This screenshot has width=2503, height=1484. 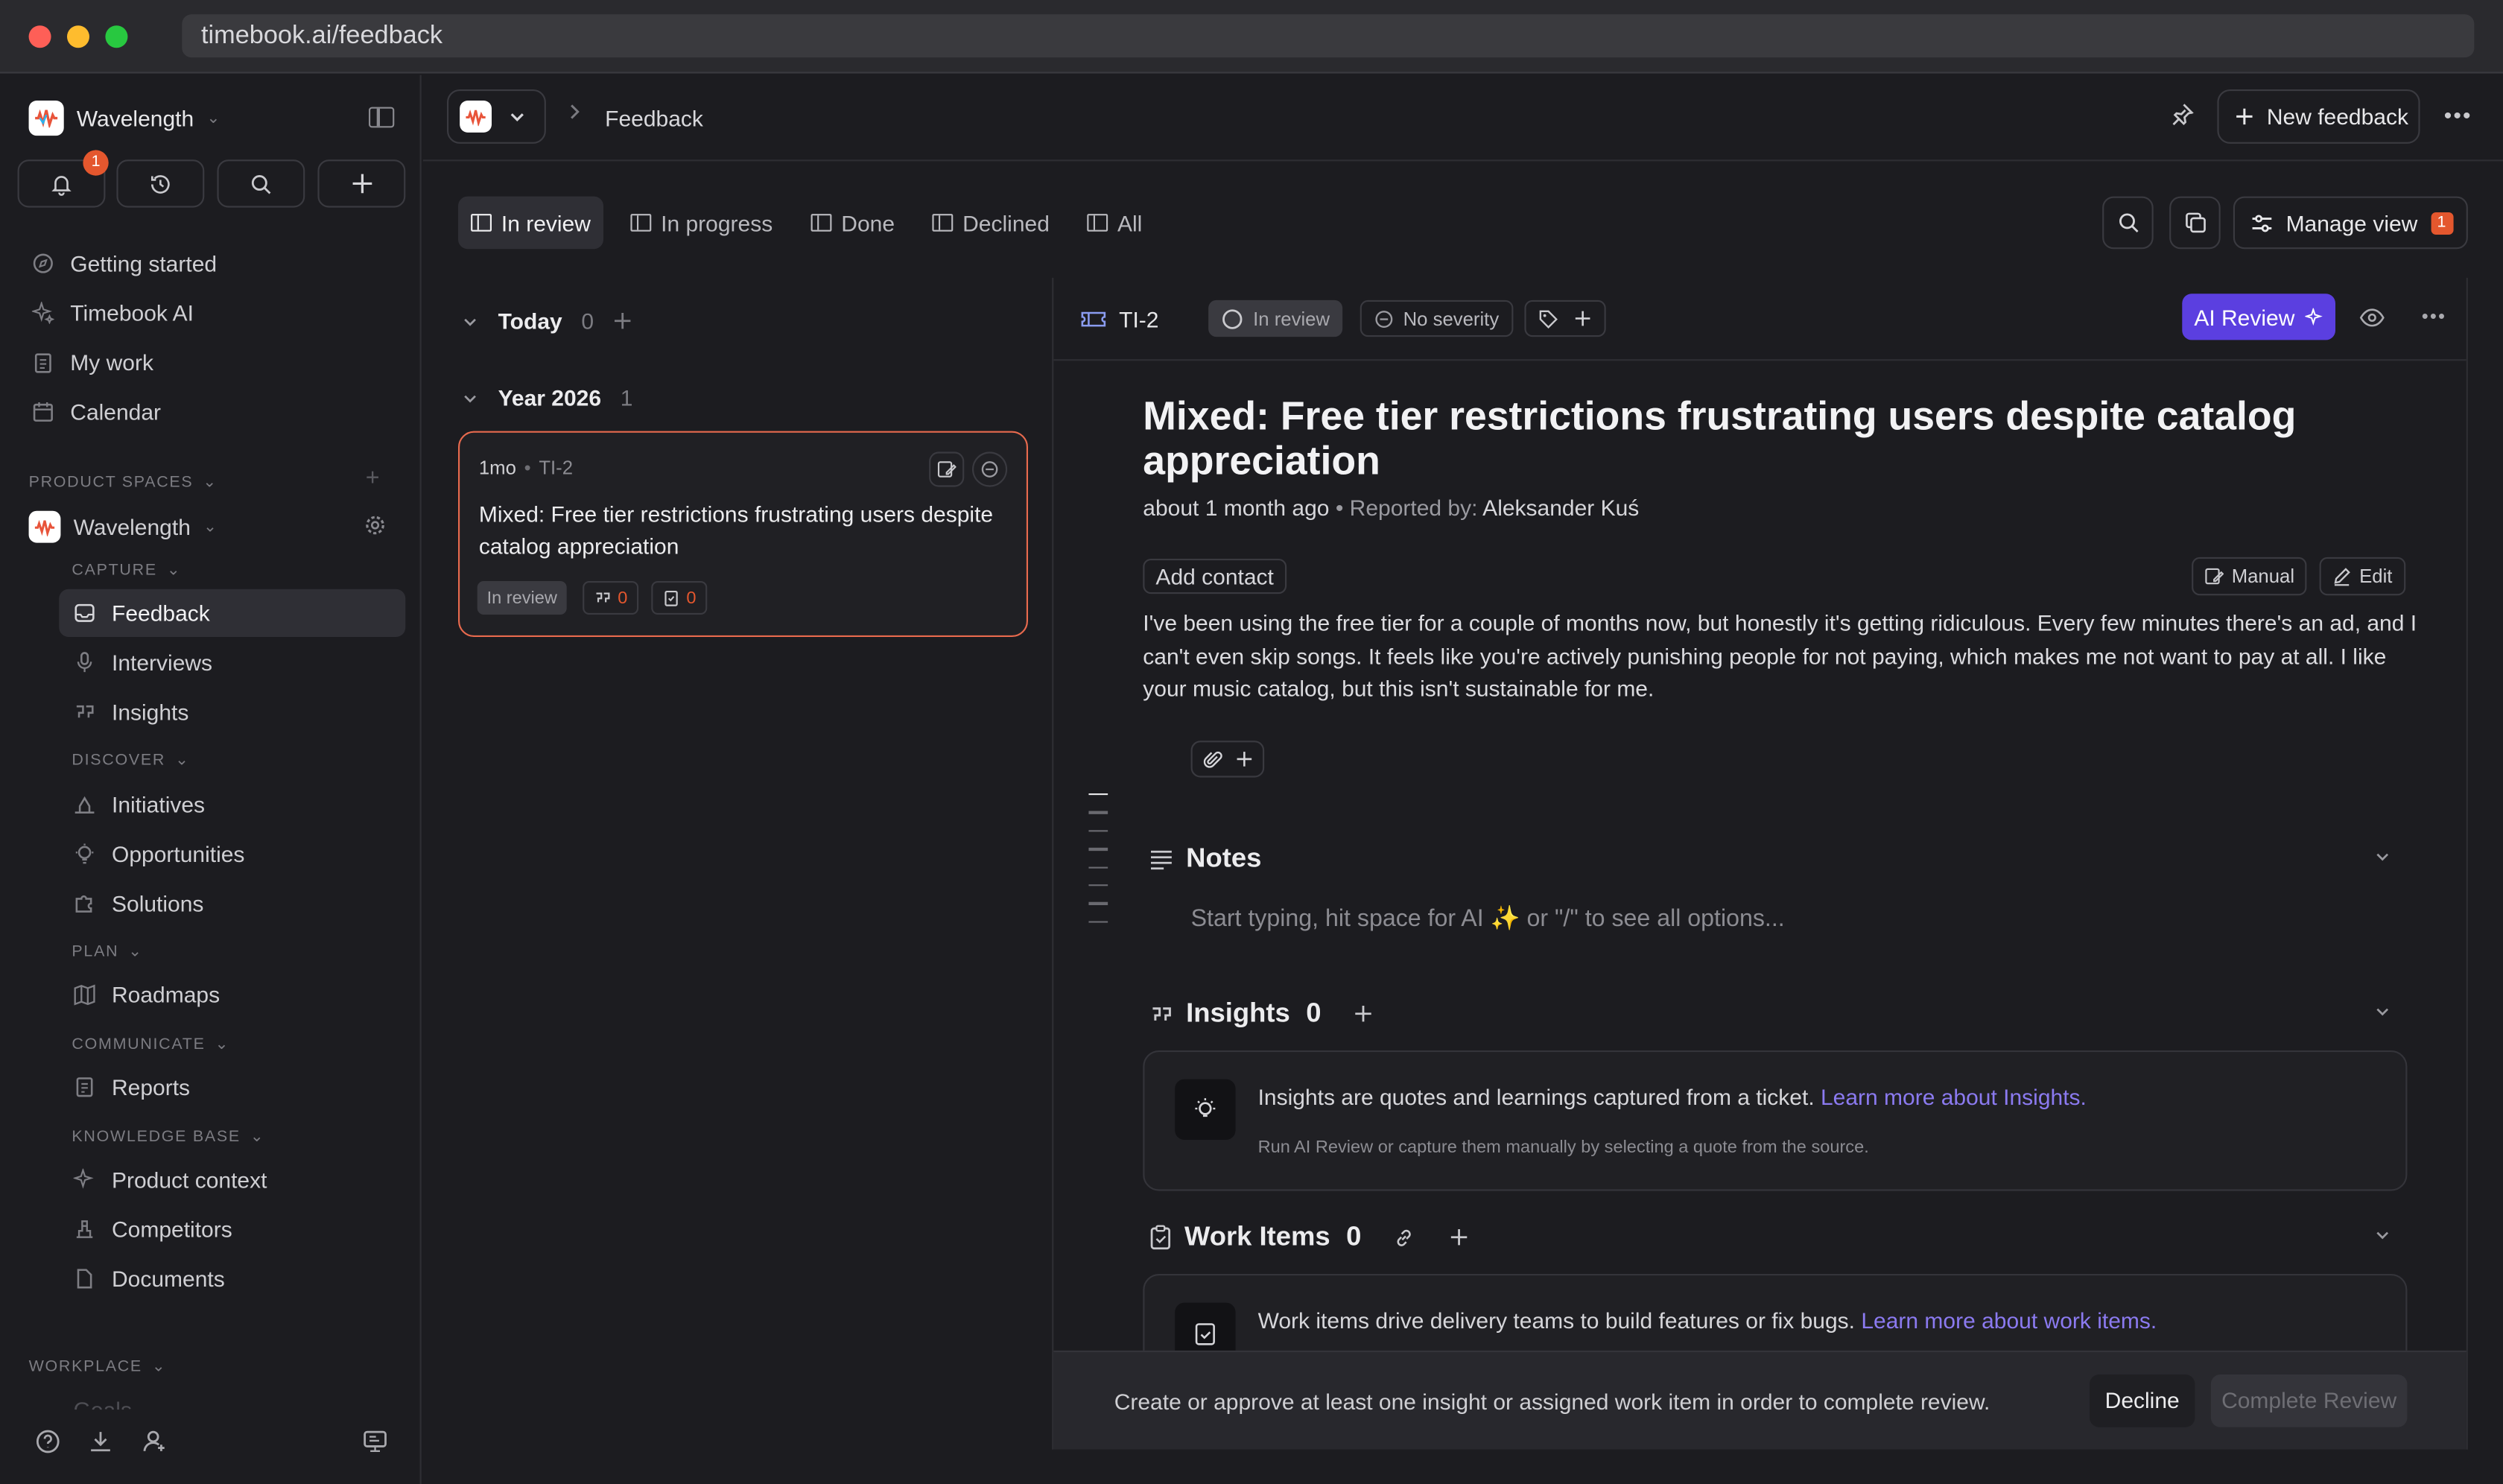 What do you see at coordinates (85, 1180) in the screenshot?
I see `sparkle-icon` at bounding box center [85, 1180].